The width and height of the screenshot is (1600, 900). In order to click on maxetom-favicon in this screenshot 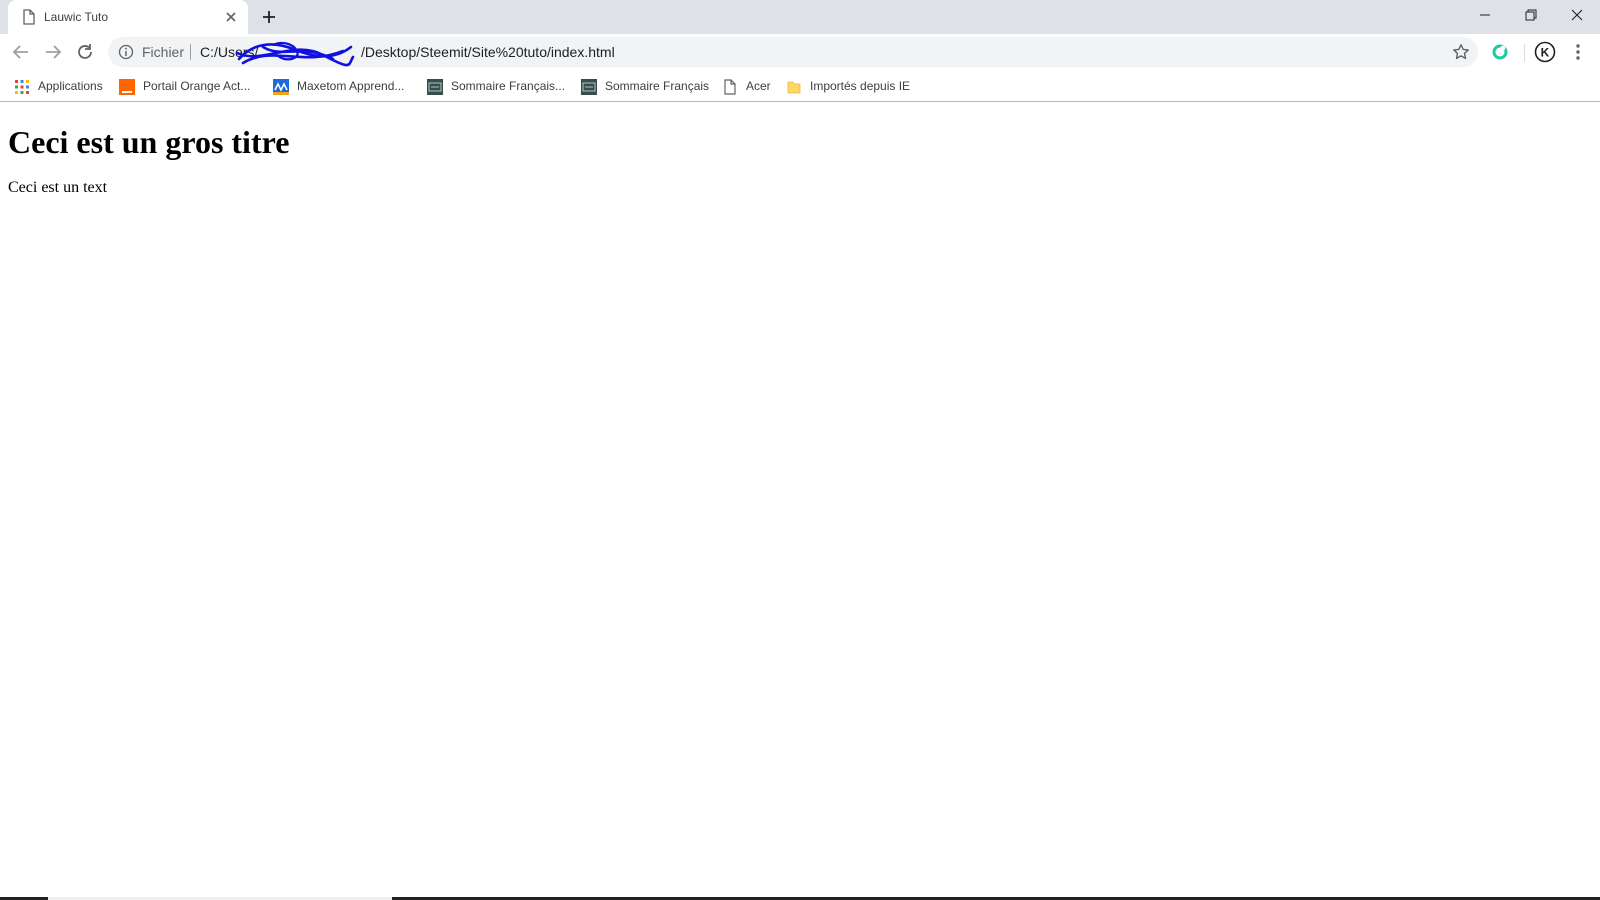, I will do `click(281, 87)`.